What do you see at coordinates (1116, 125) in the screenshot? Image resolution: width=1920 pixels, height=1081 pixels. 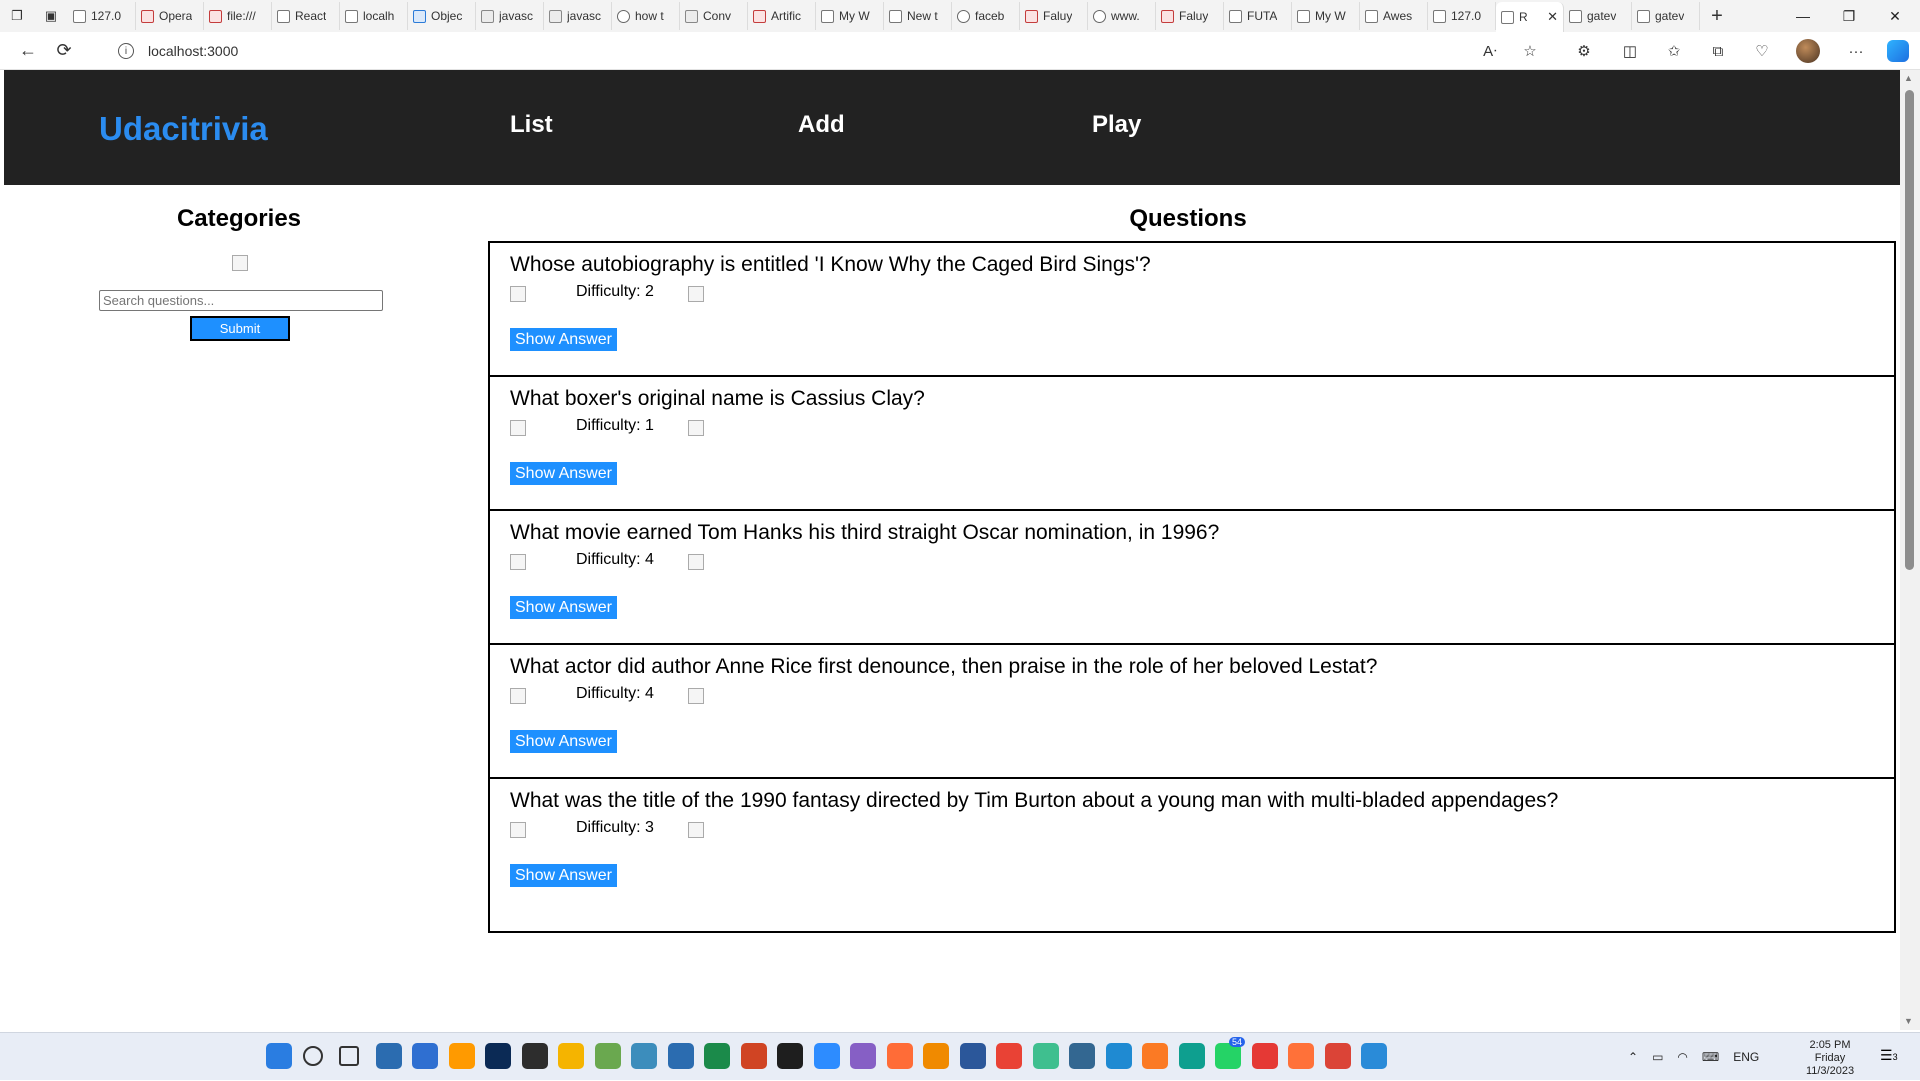 I see `nav-play-link: Play` at bounding box center [1116, 125].